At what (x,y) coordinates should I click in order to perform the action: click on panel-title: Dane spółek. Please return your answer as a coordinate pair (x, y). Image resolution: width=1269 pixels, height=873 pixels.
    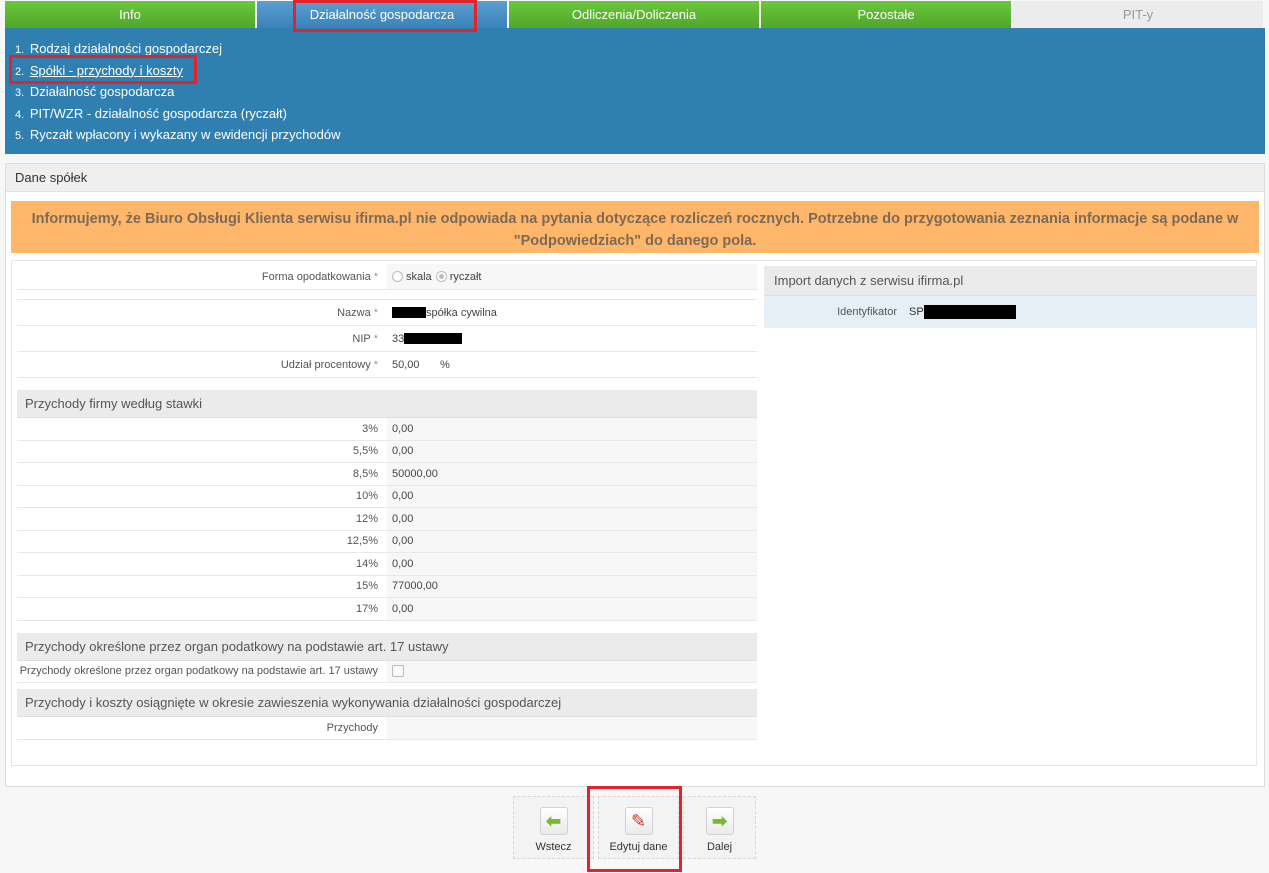
    Looking at the image, I should click on (635, 178).